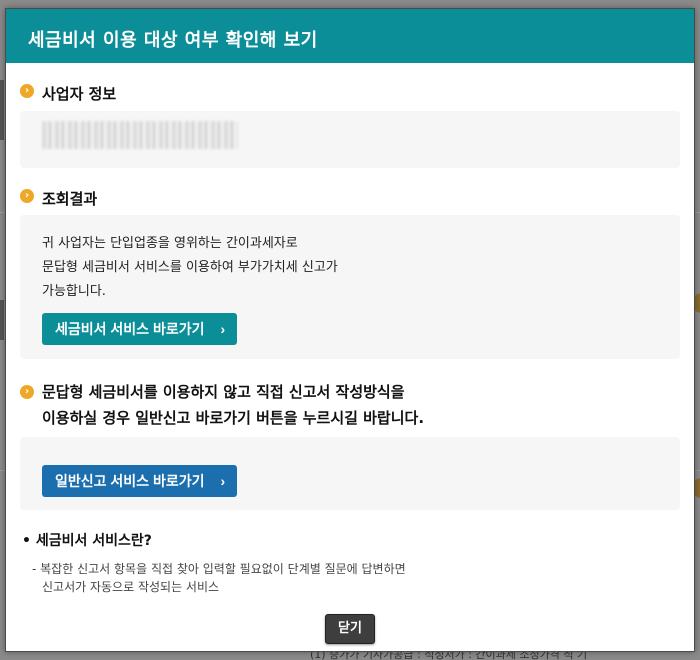 Image resolution: width=700 pixels, height=660 pixels. I want to click on tax-secretary-service-button: 세금비서 서비스 바로가기 ›, so click(140, 329).